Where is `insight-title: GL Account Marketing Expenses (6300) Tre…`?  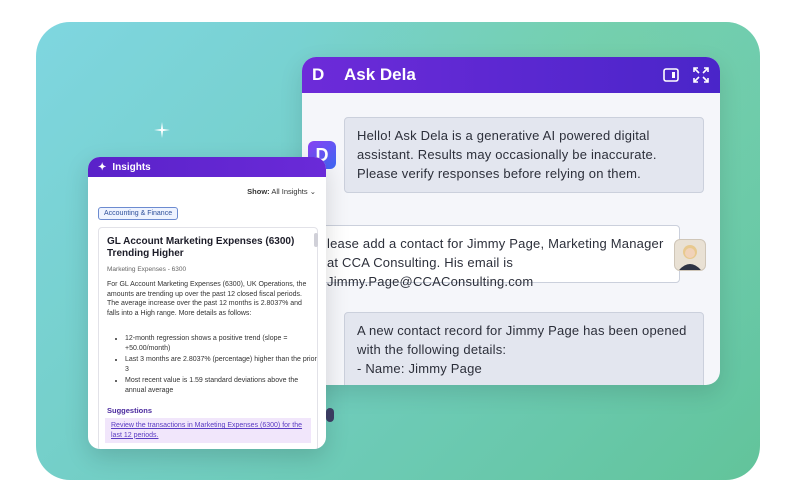
insight-title: GL Account Marketing Expenses (6300) Tre… is located at coordinates (201, 247).